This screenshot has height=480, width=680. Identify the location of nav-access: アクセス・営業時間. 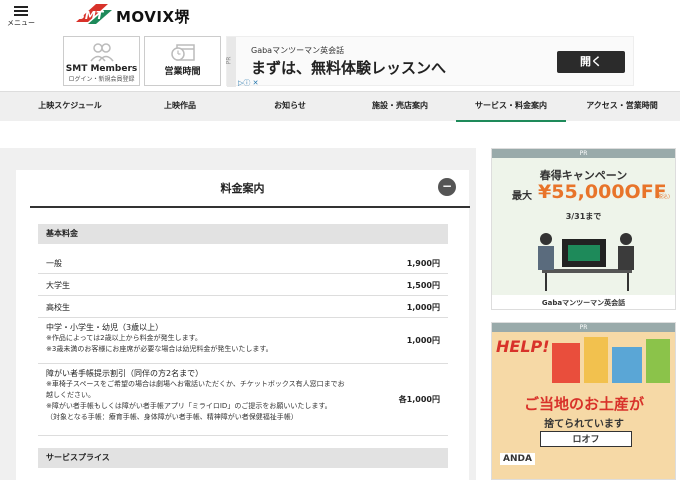
(622, 107).